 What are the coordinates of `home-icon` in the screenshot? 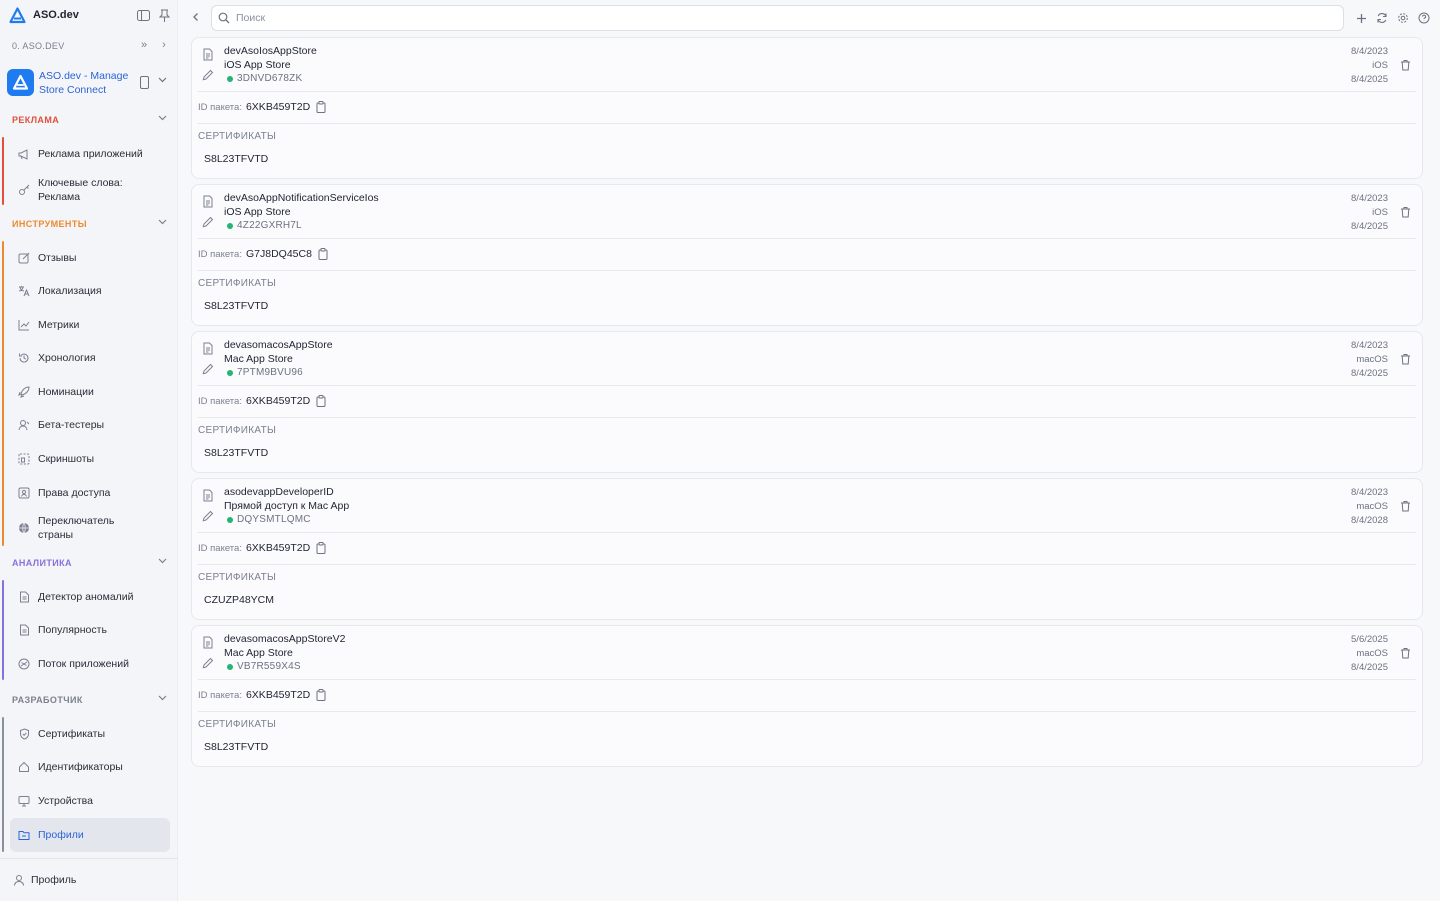 It's located at (24, 767).